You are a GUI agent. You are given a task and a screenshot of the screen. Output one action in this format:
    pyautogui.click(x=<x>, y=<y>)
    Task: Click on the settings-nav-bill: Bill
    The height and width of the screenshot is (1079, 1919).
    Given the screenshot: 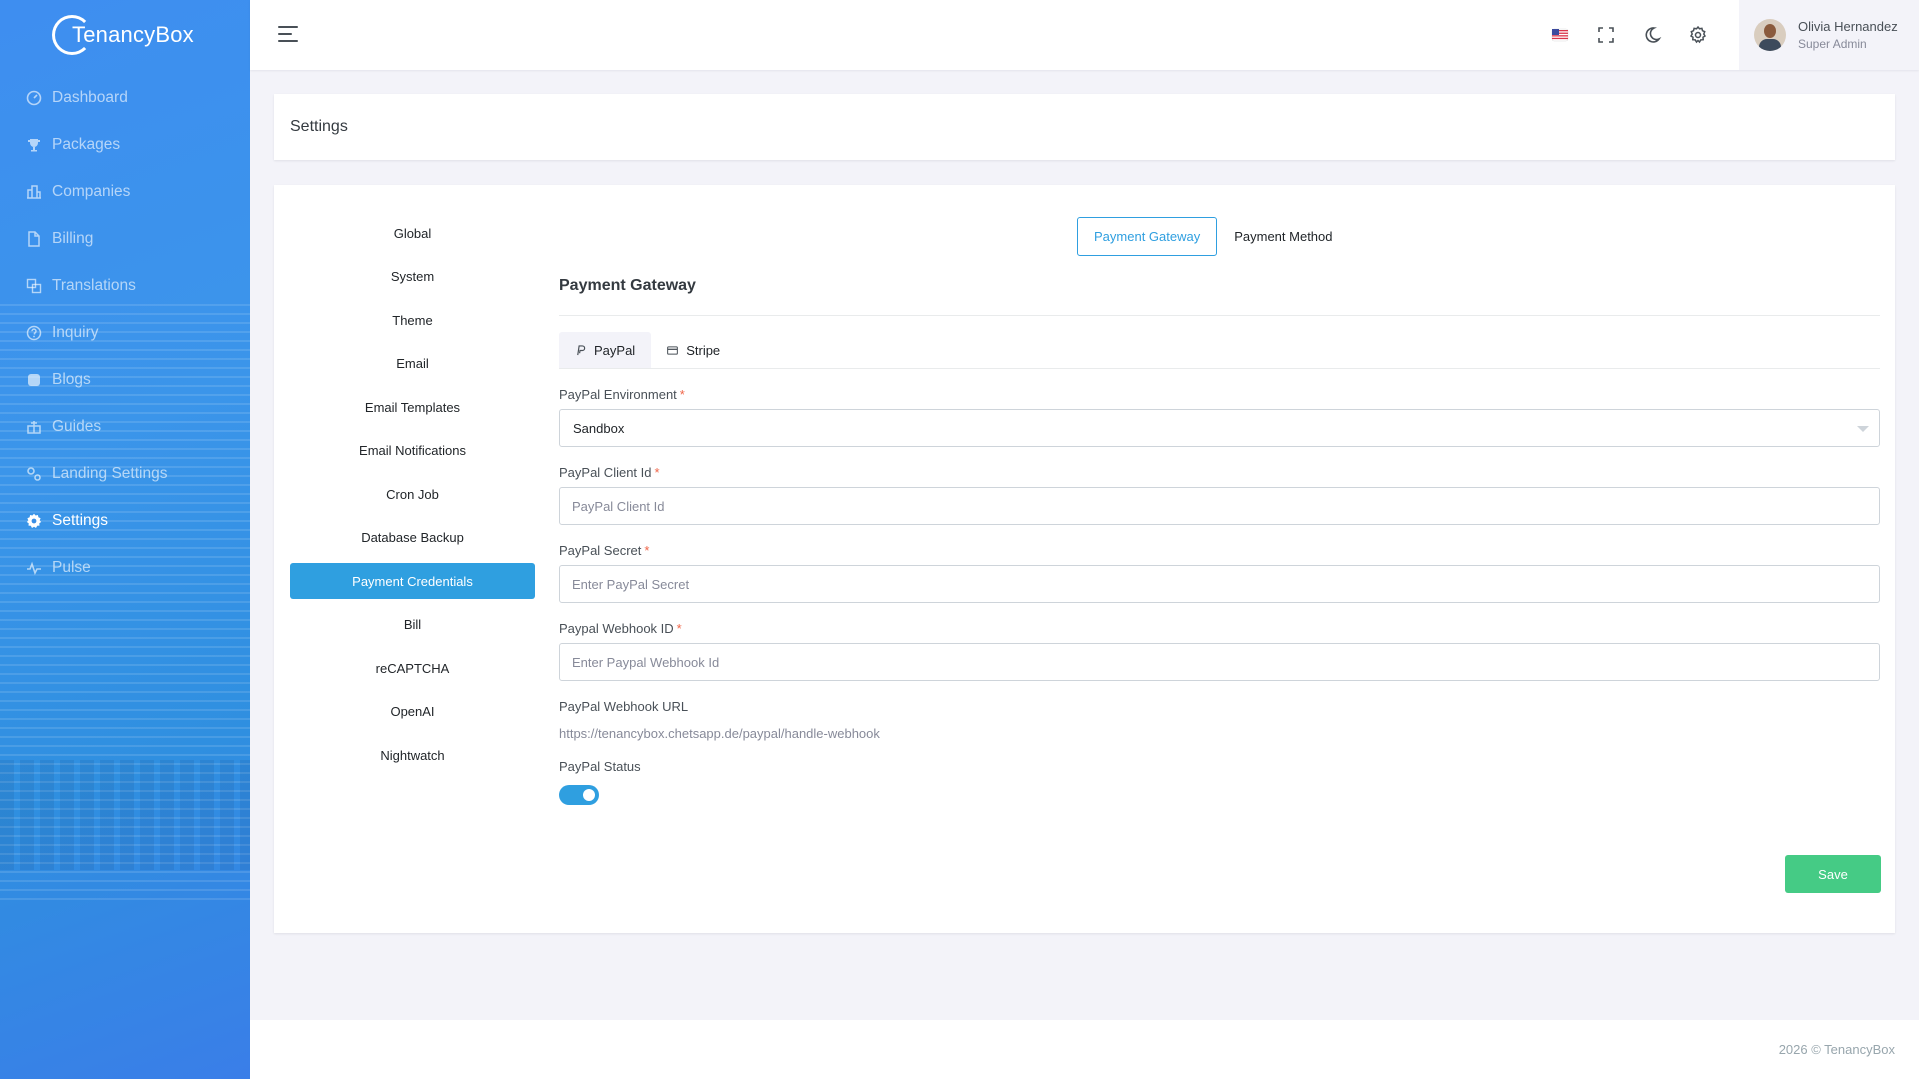 What is the action you would take?
    pyautogui.click(x=412, y=625)
    